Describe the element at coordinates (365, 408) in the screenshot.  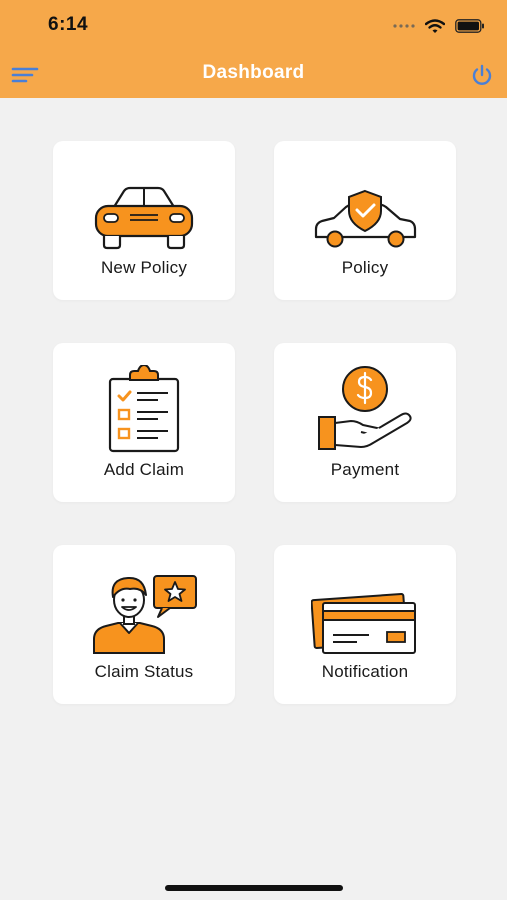
I see `hand-coin-icon` at that location.